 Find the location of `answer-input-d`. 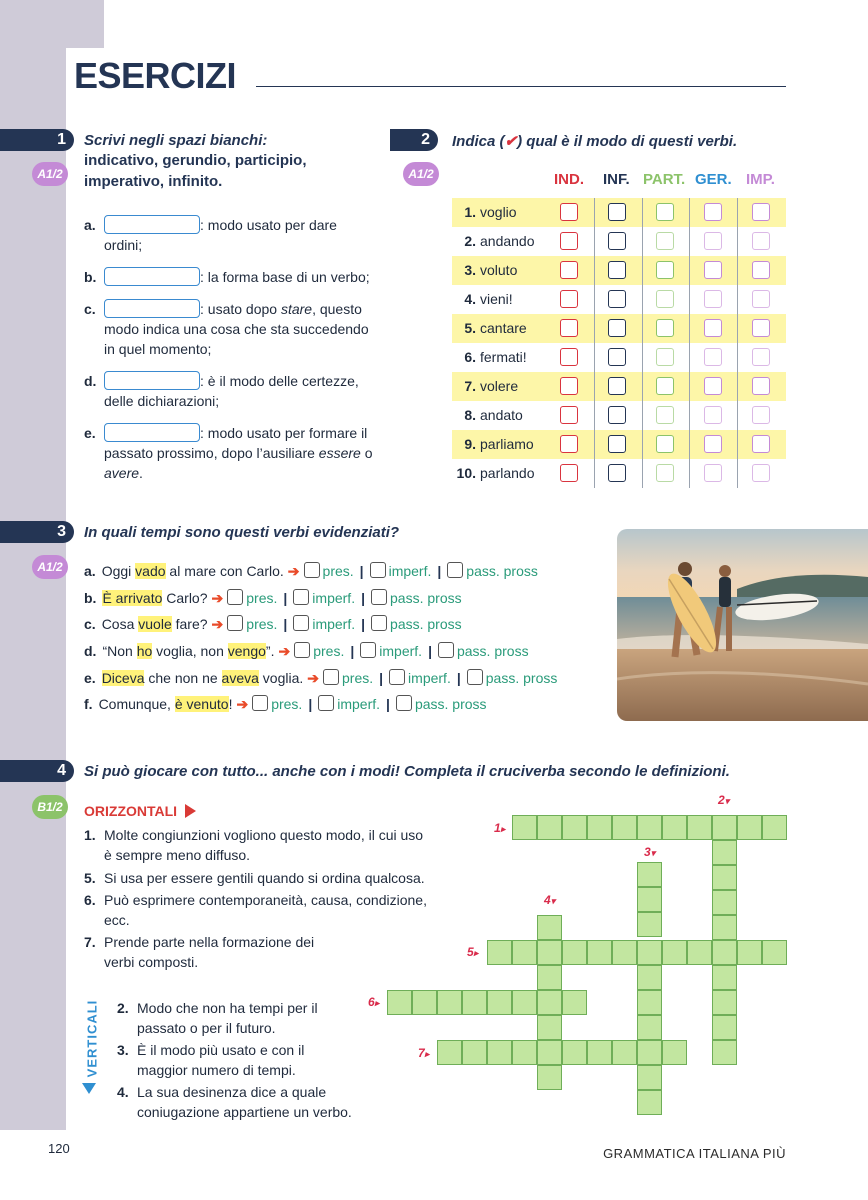

answer-input-d is located at coordinates (152, 380).